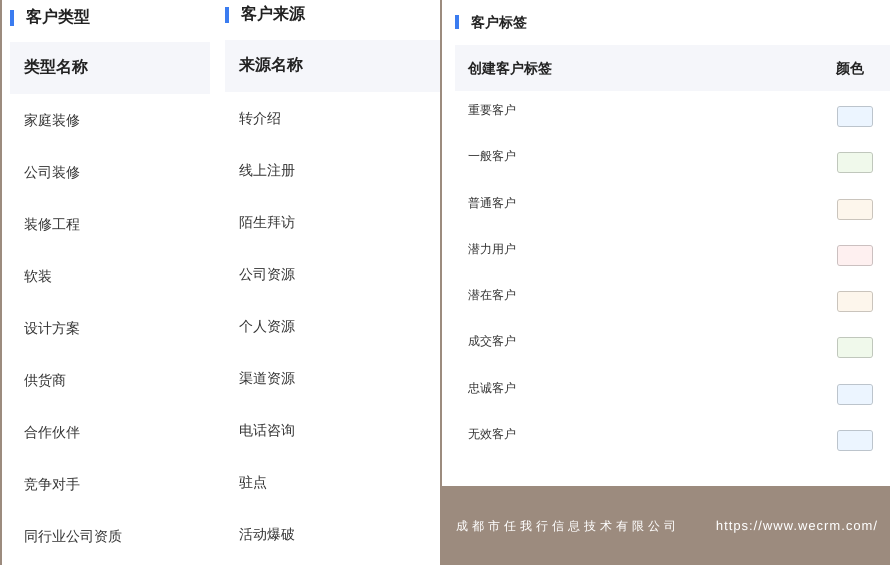 The height and width of the screenshot is (565, 890). What do you see at coordinates (267, 326) in the screenshot?
I see `table-cell-text: 个人资源` at bounding box center [267, 326].